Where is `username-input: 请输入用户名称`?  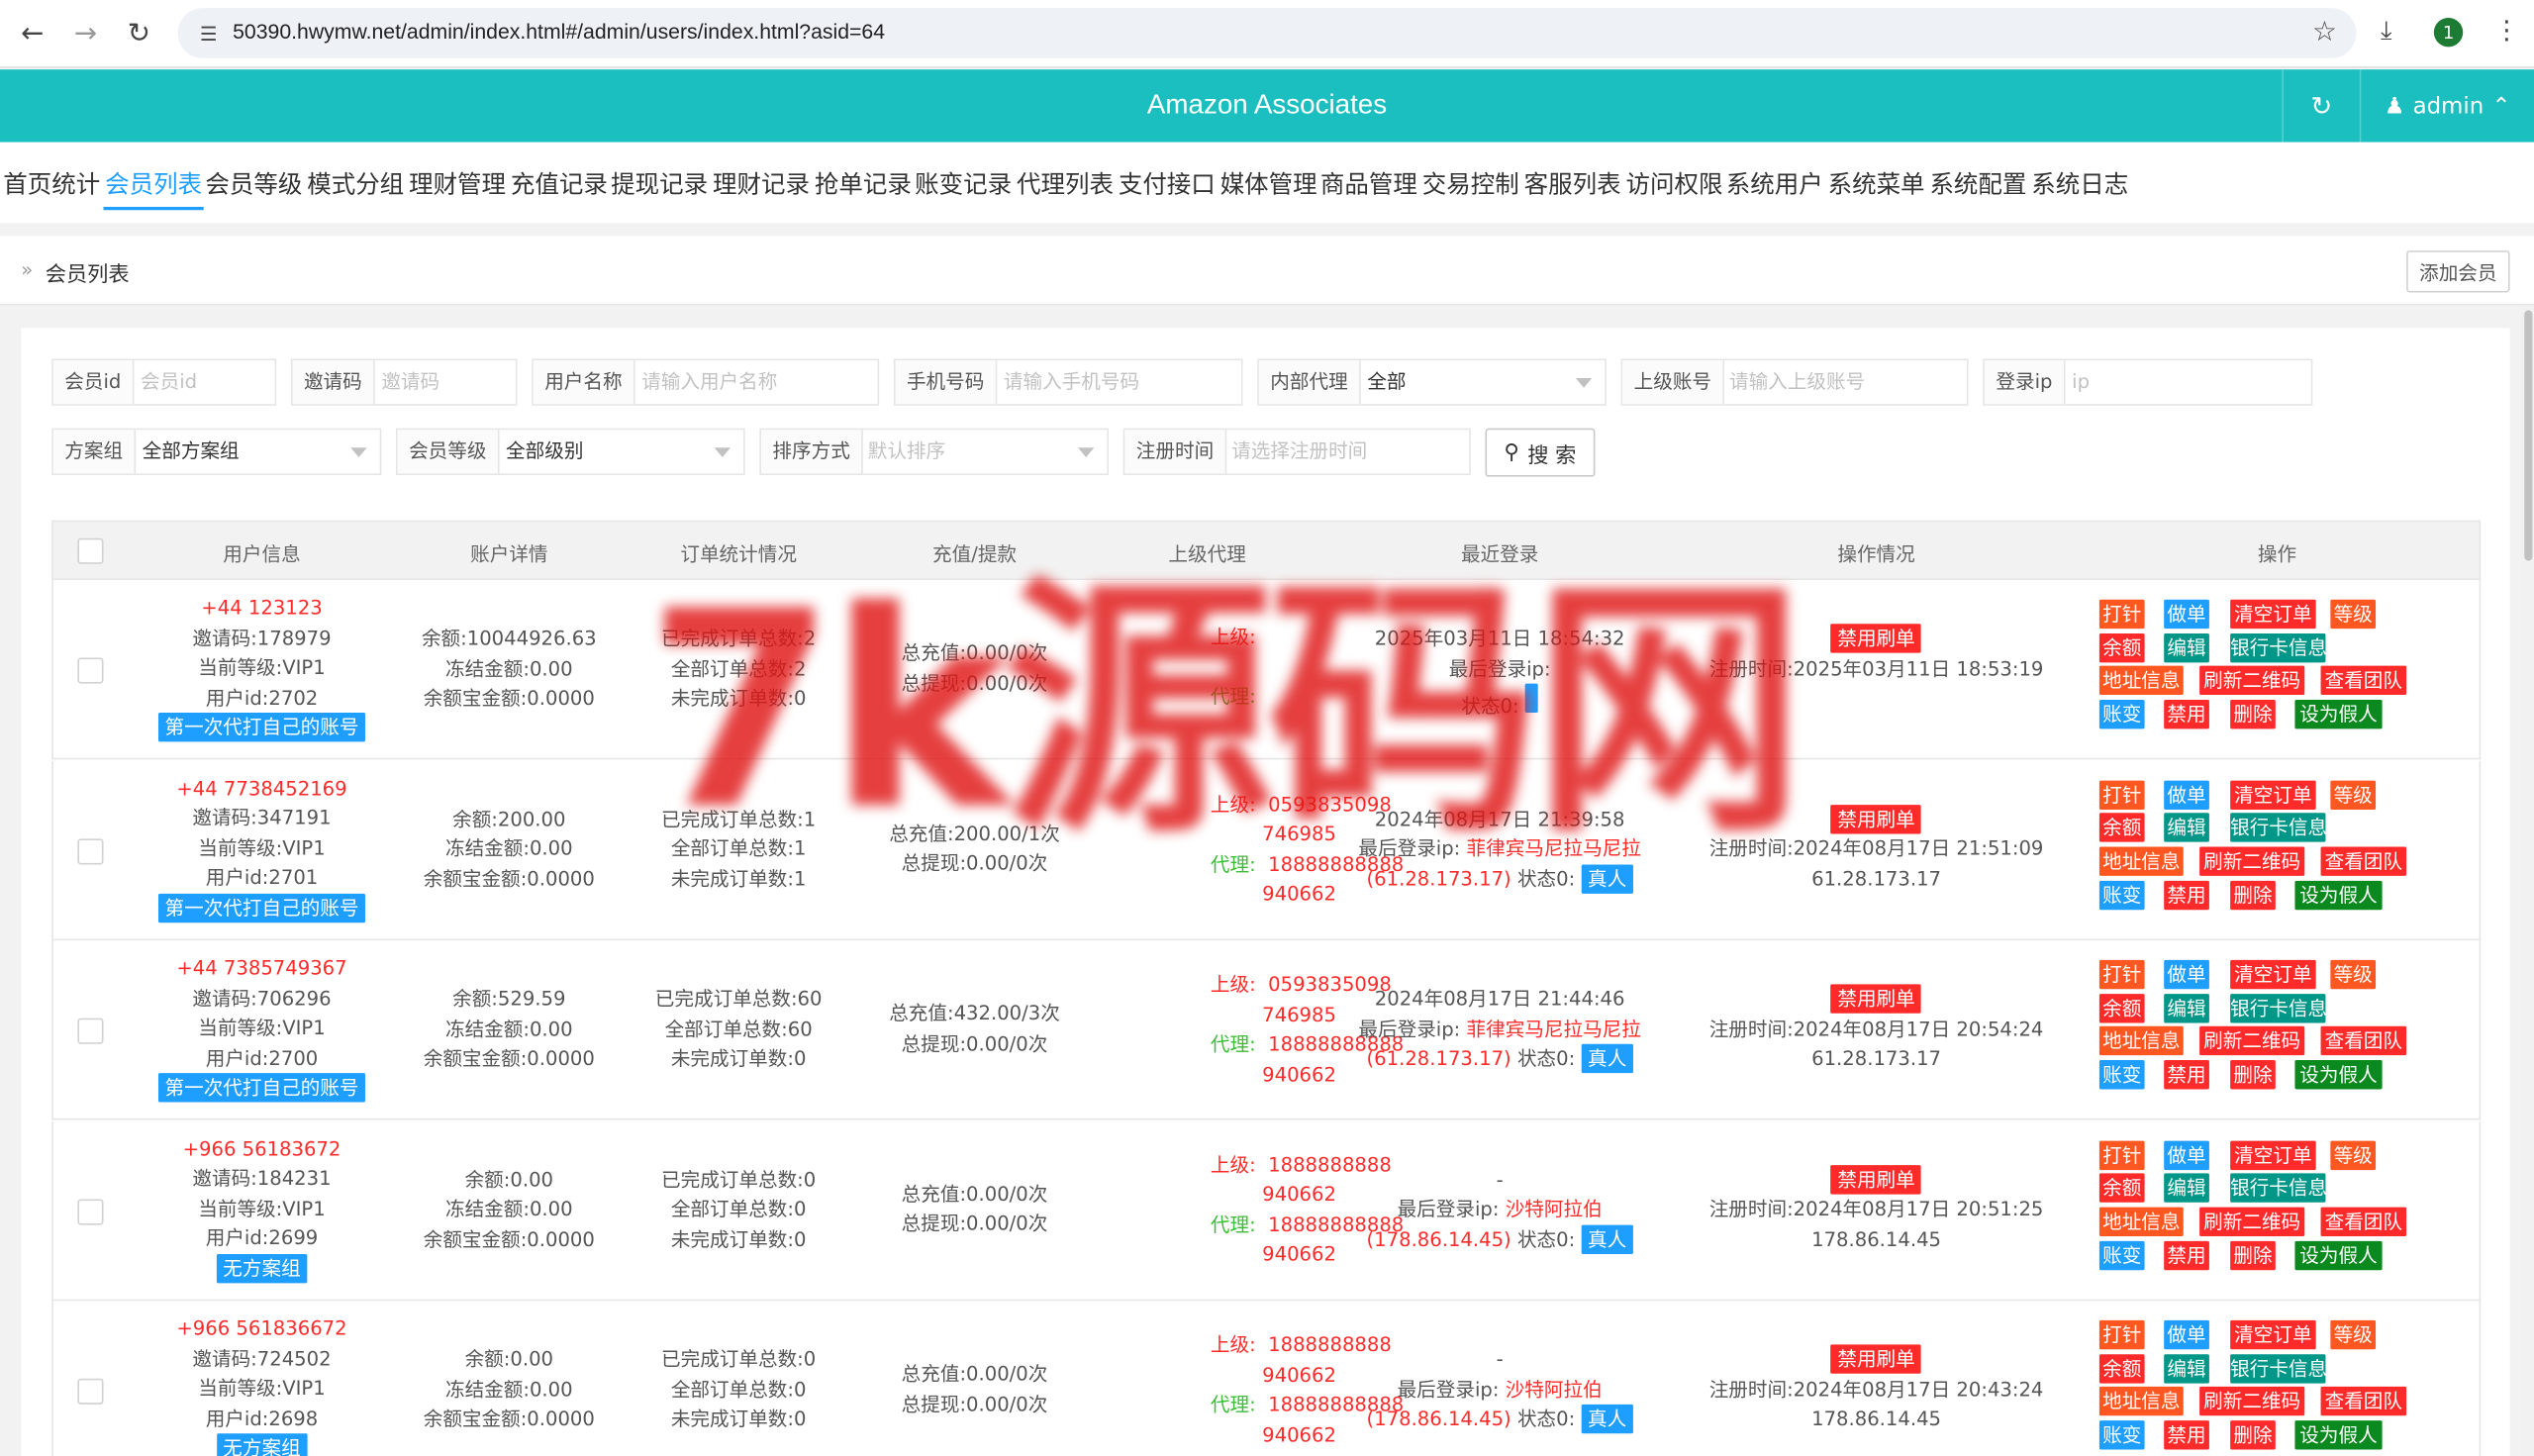 username-input: 请输入用户名称 is located at coordinates (709, 382).